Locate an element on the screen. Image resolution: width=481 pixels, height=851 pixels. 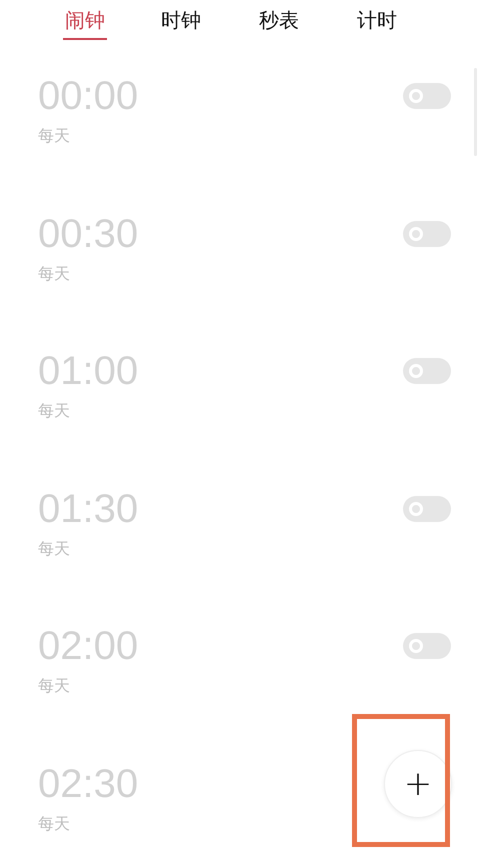
add-button: + is located at coordinates (418, 784).